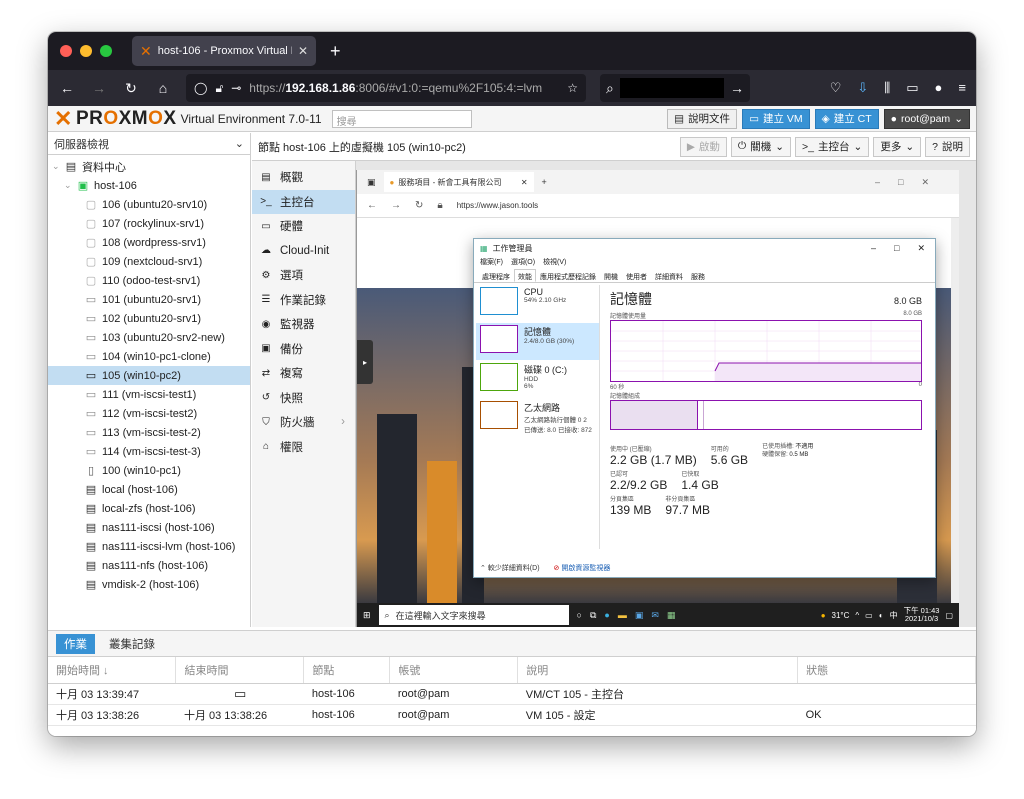 This screenshot has width=1024, height=799. Describe the element at coordinates (497, 205) in the screenshot. I see `guest-url: https://www.jason.tools` at that location.